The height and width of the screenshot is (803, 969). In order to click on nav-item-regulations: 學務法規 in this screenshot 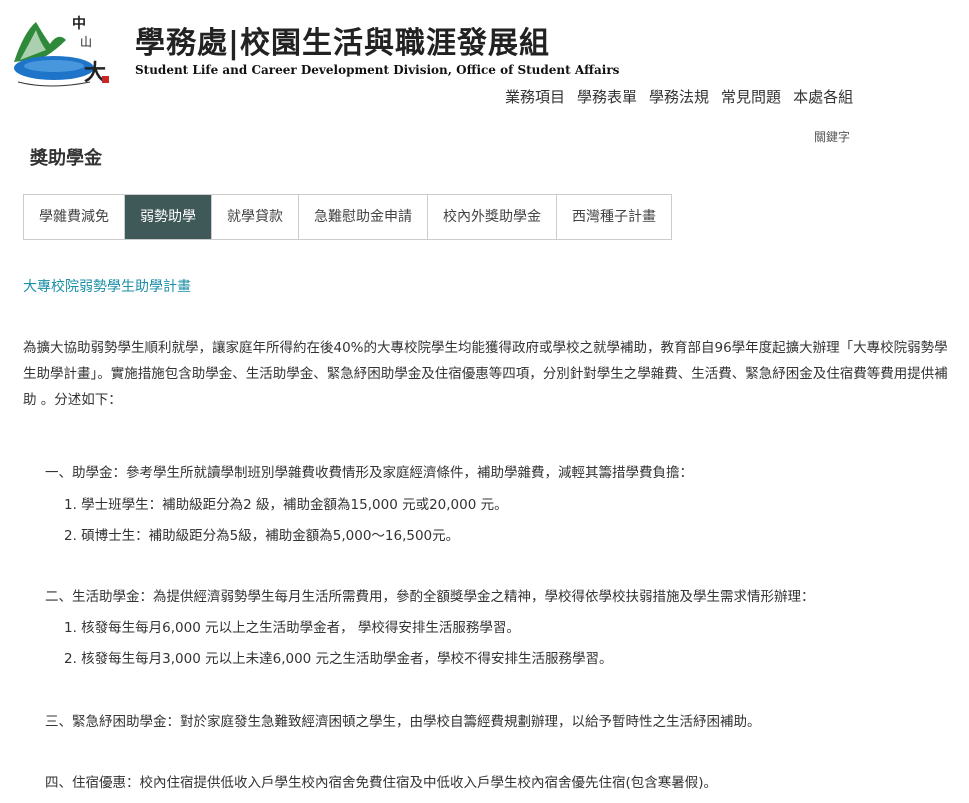, I will do `click(679, 96)`.